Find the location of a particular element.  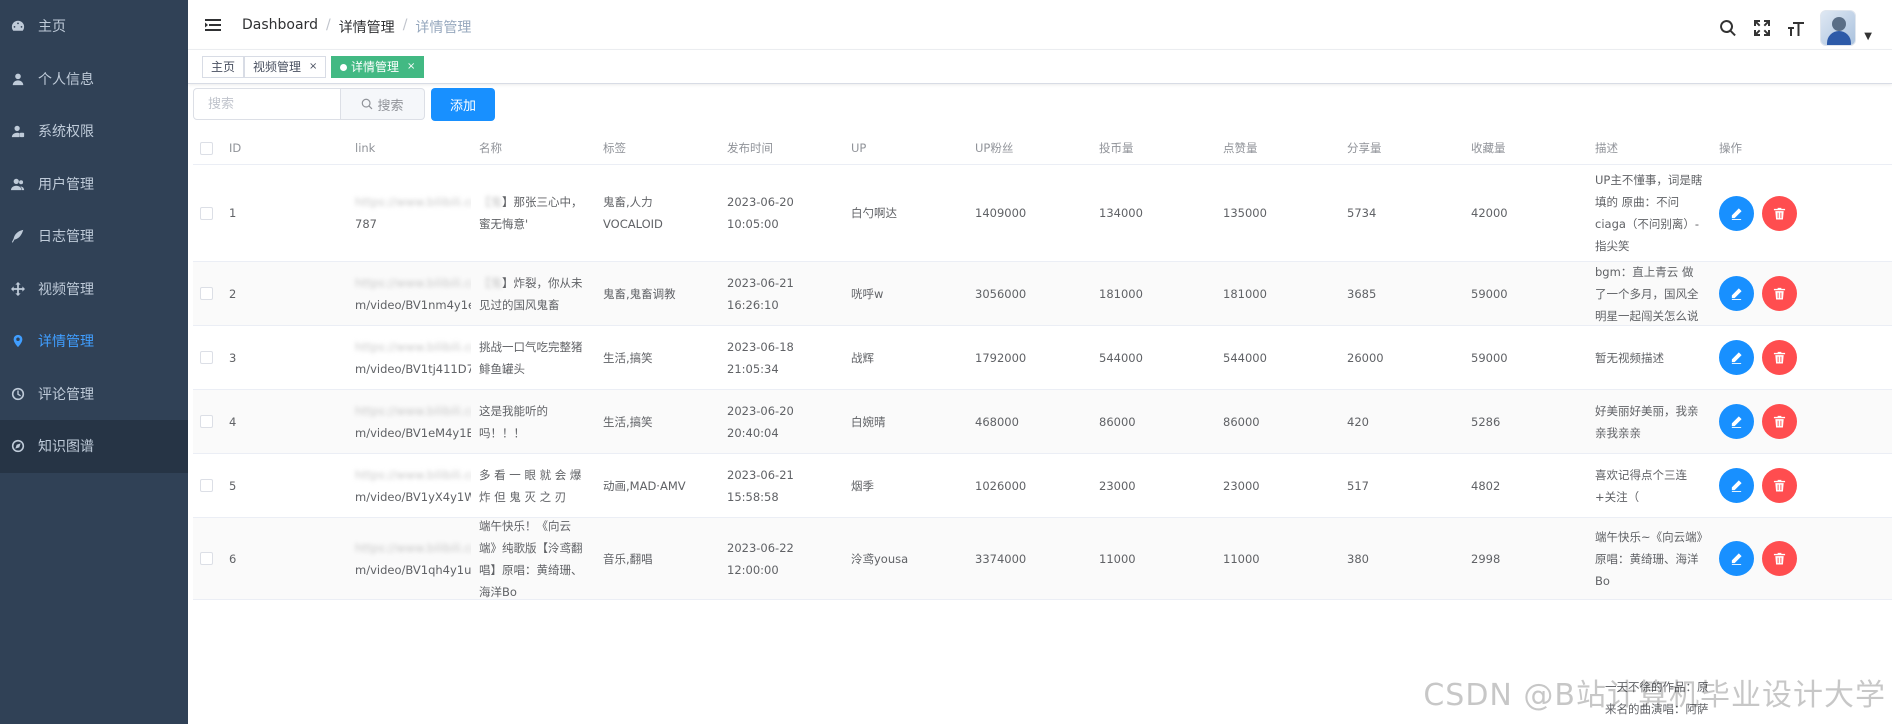

fullscreen-icon is located at coordinates (1762, 28).